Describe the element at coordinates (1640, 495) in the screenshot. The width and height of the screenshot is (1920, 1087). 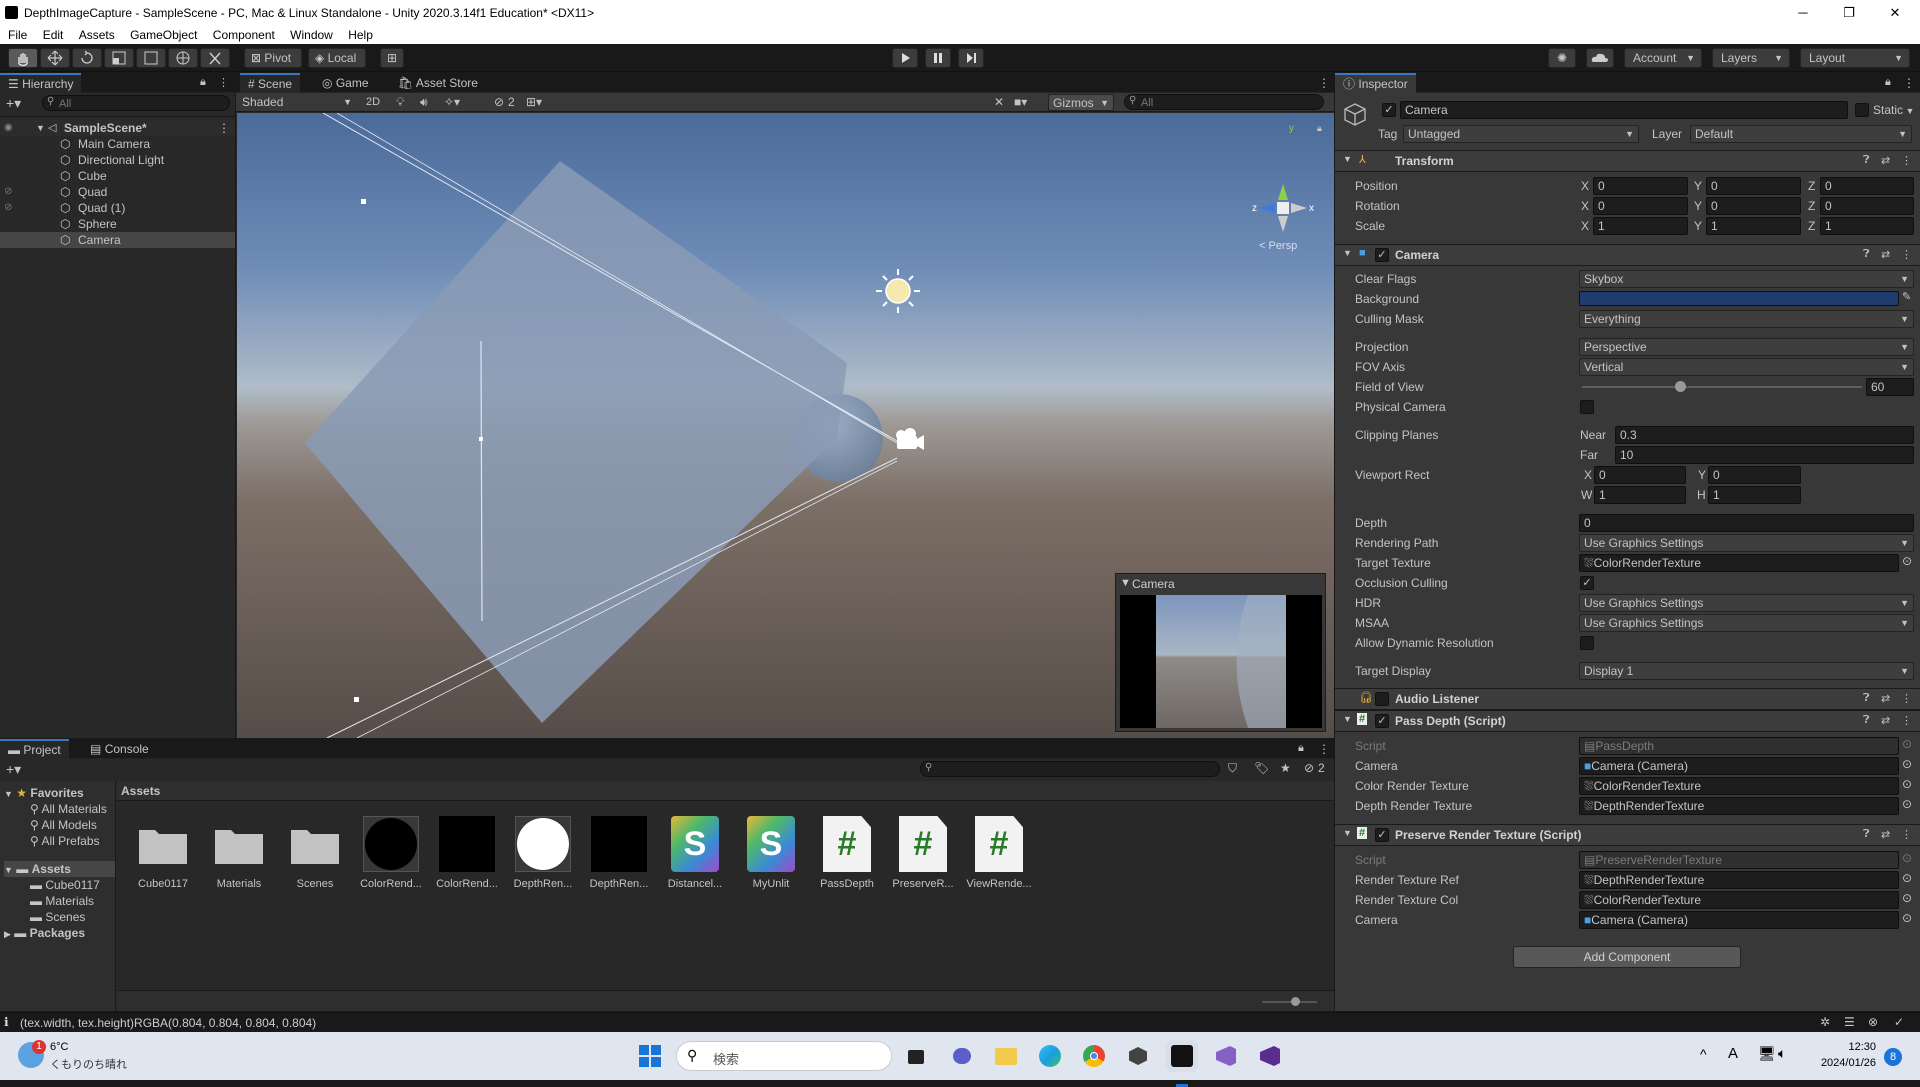
I see `viewport-w-input: 1` at that location.